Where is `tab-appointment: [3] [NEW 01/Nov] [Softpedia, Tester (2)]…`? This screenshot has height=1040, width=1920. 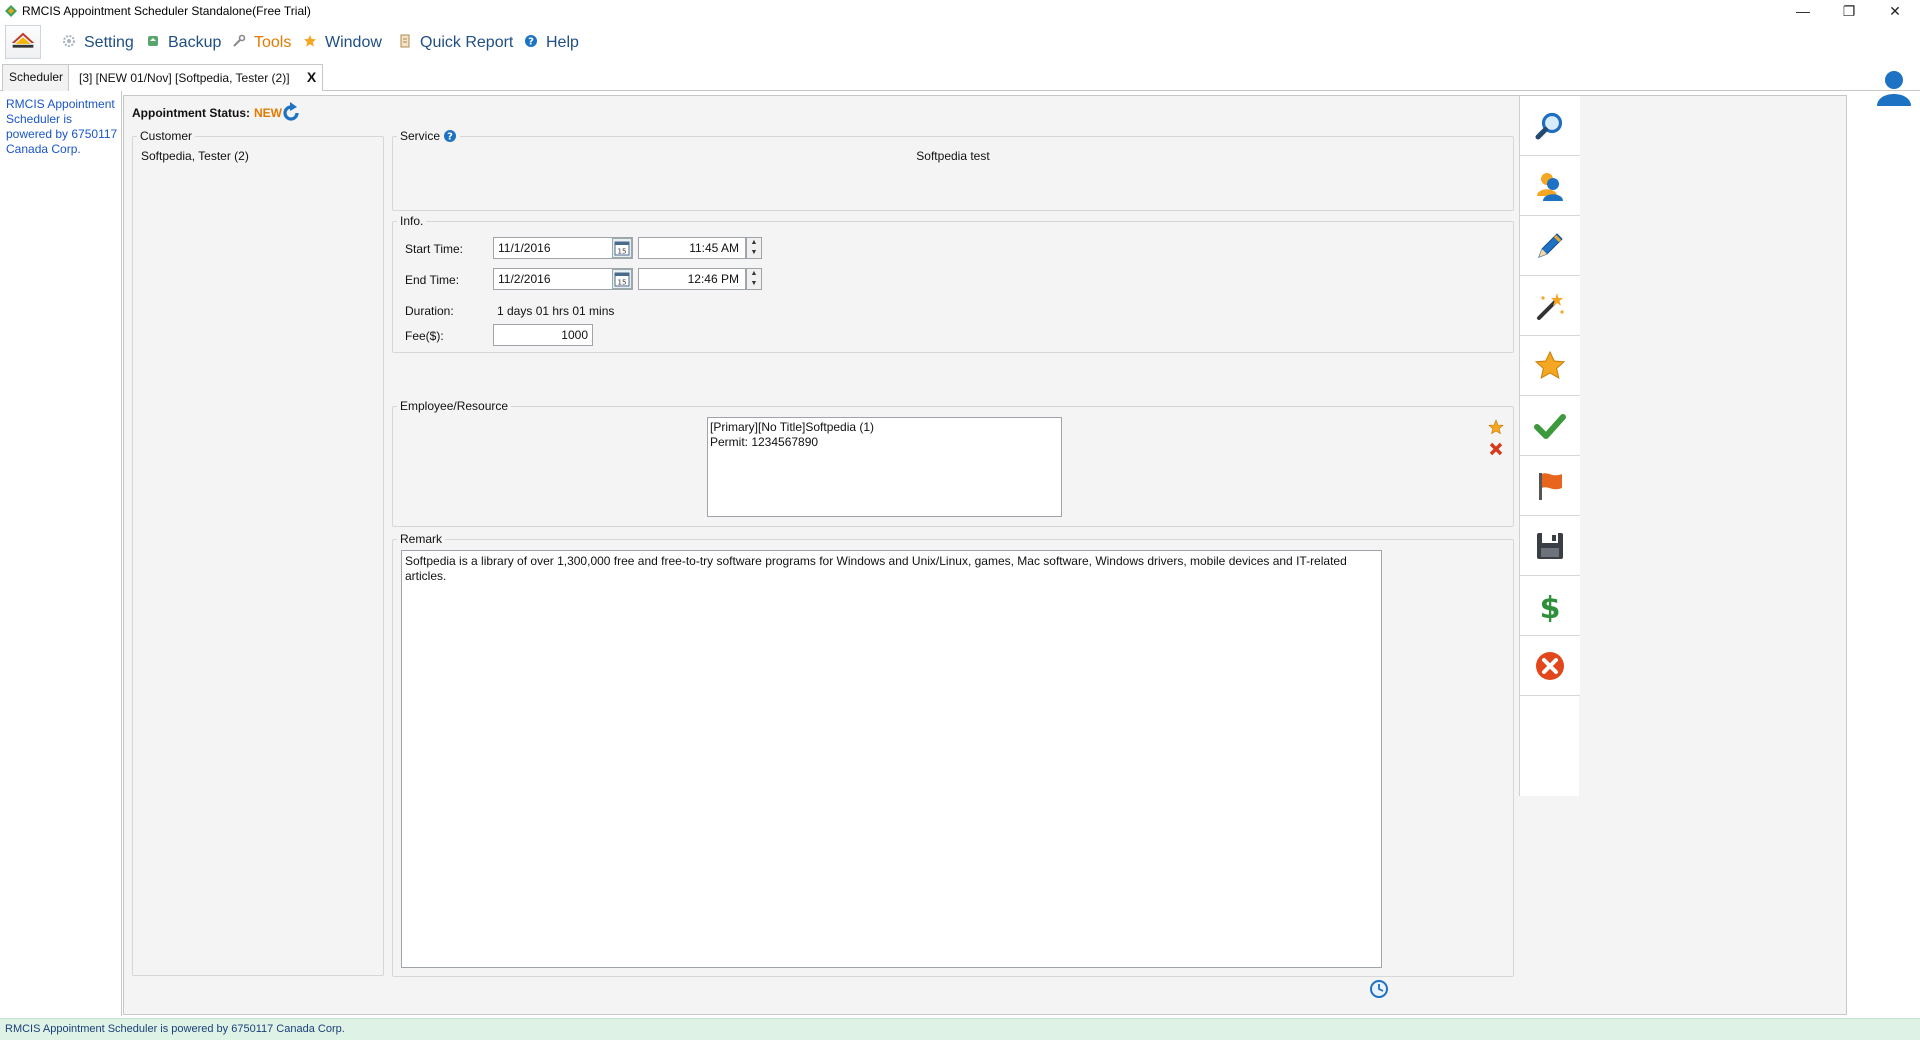
tab-appointment: [3] [NEW 01/Nov] [Softpedia, Tester (2)]… is located at coordinates (196, 78).